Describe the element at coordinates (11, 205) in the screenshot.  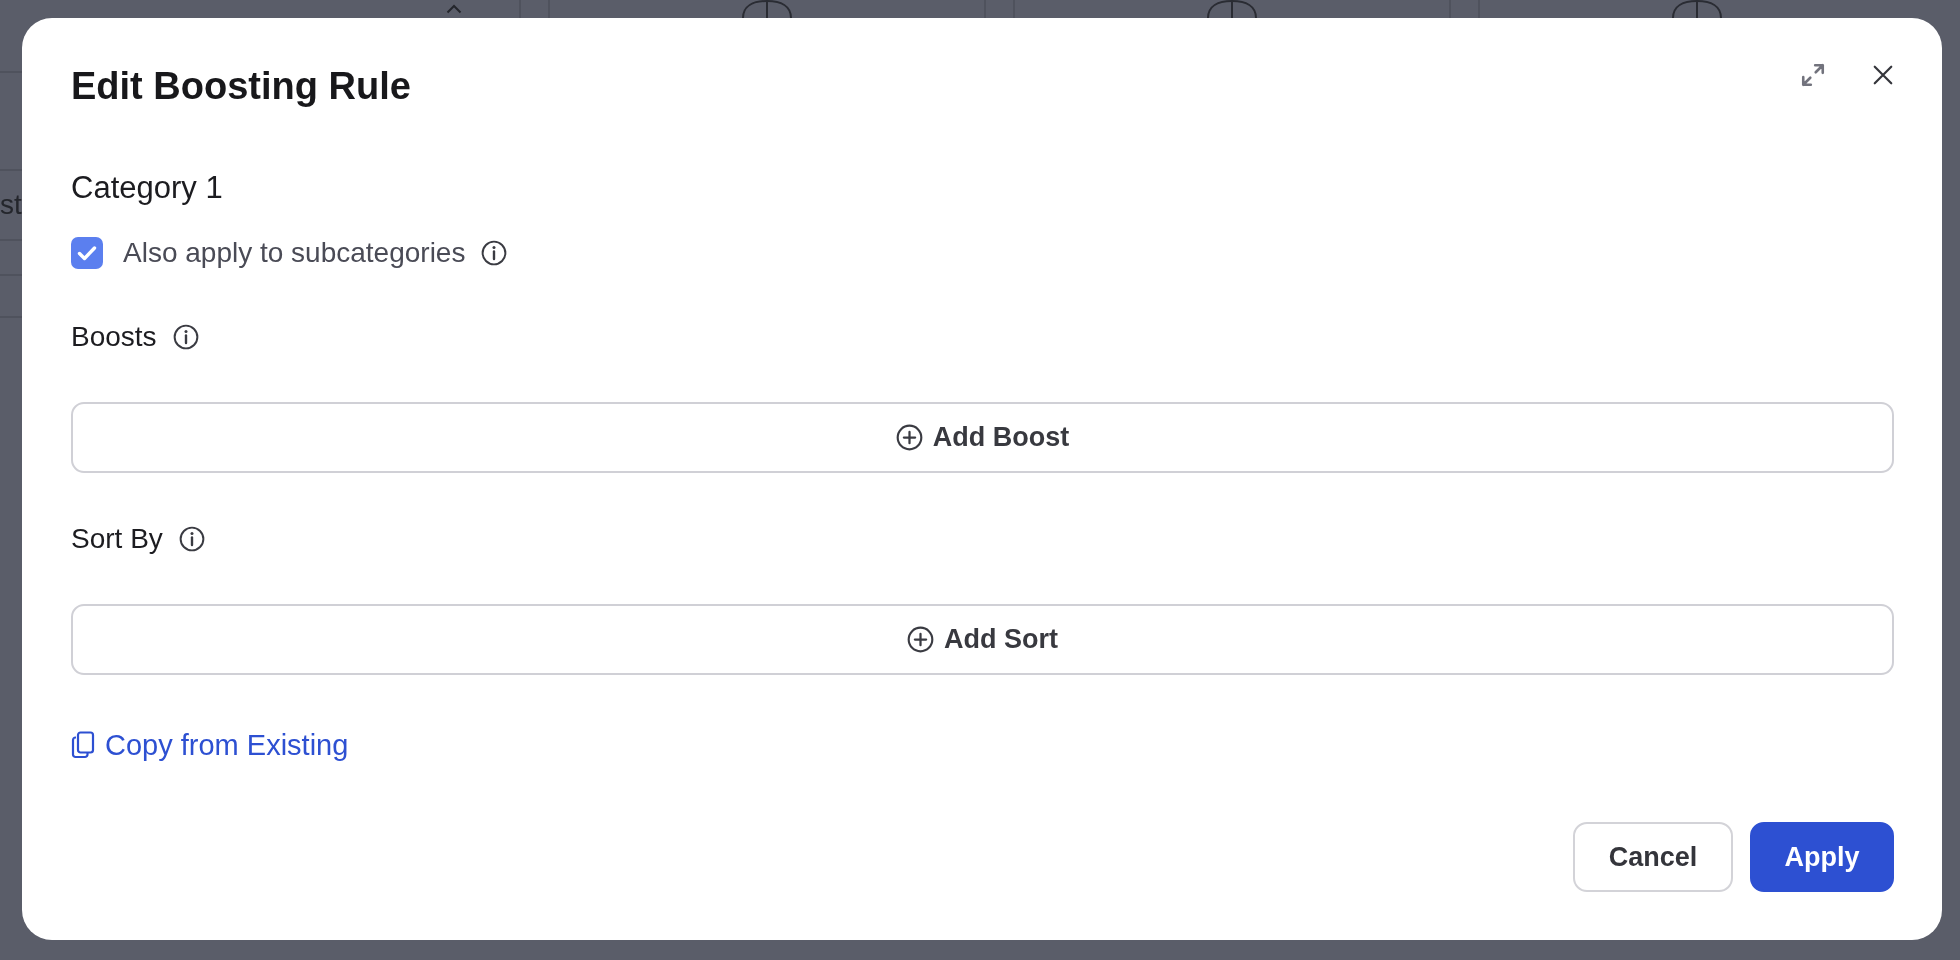
I see `column-heading: st` at that location.